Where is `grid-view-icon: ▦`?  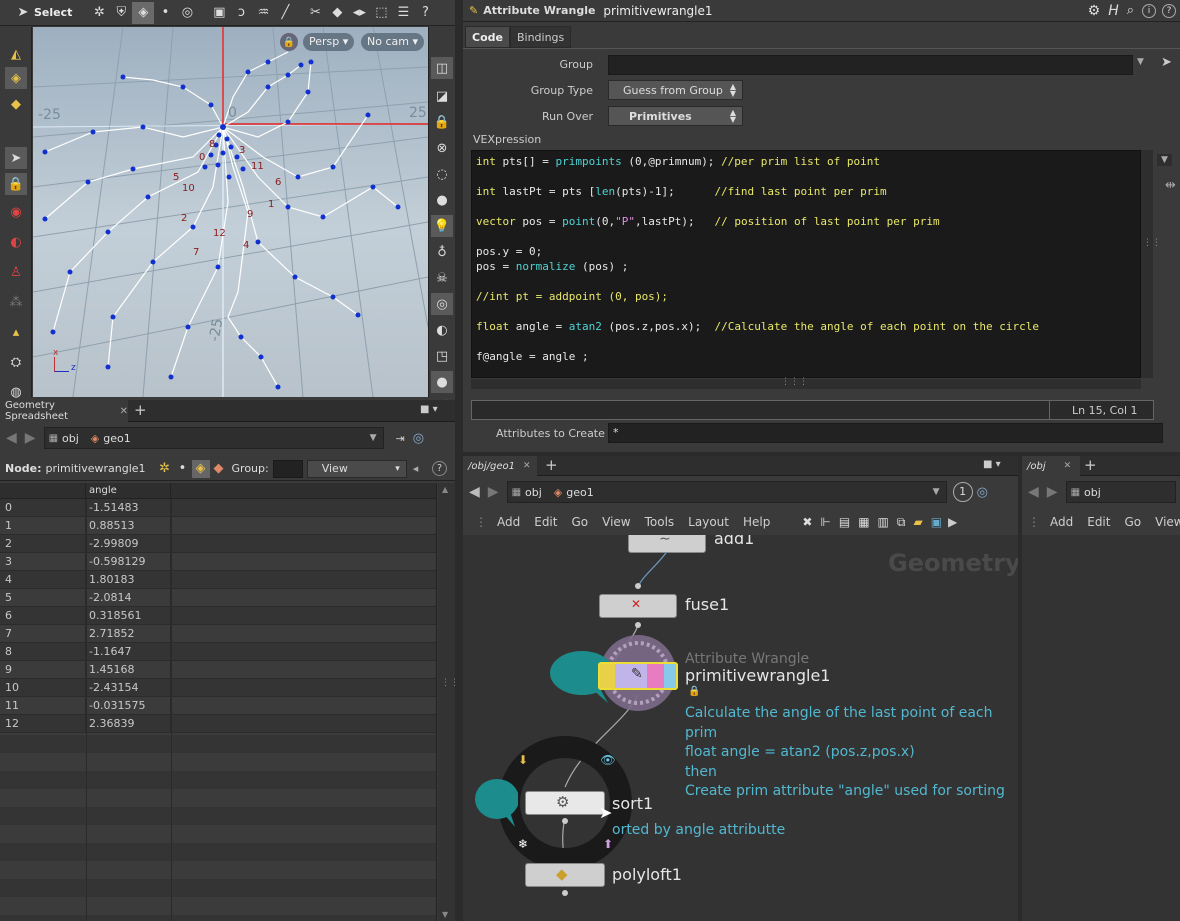 grid-view-icon: ▦ is located at coordinates (863, 522).